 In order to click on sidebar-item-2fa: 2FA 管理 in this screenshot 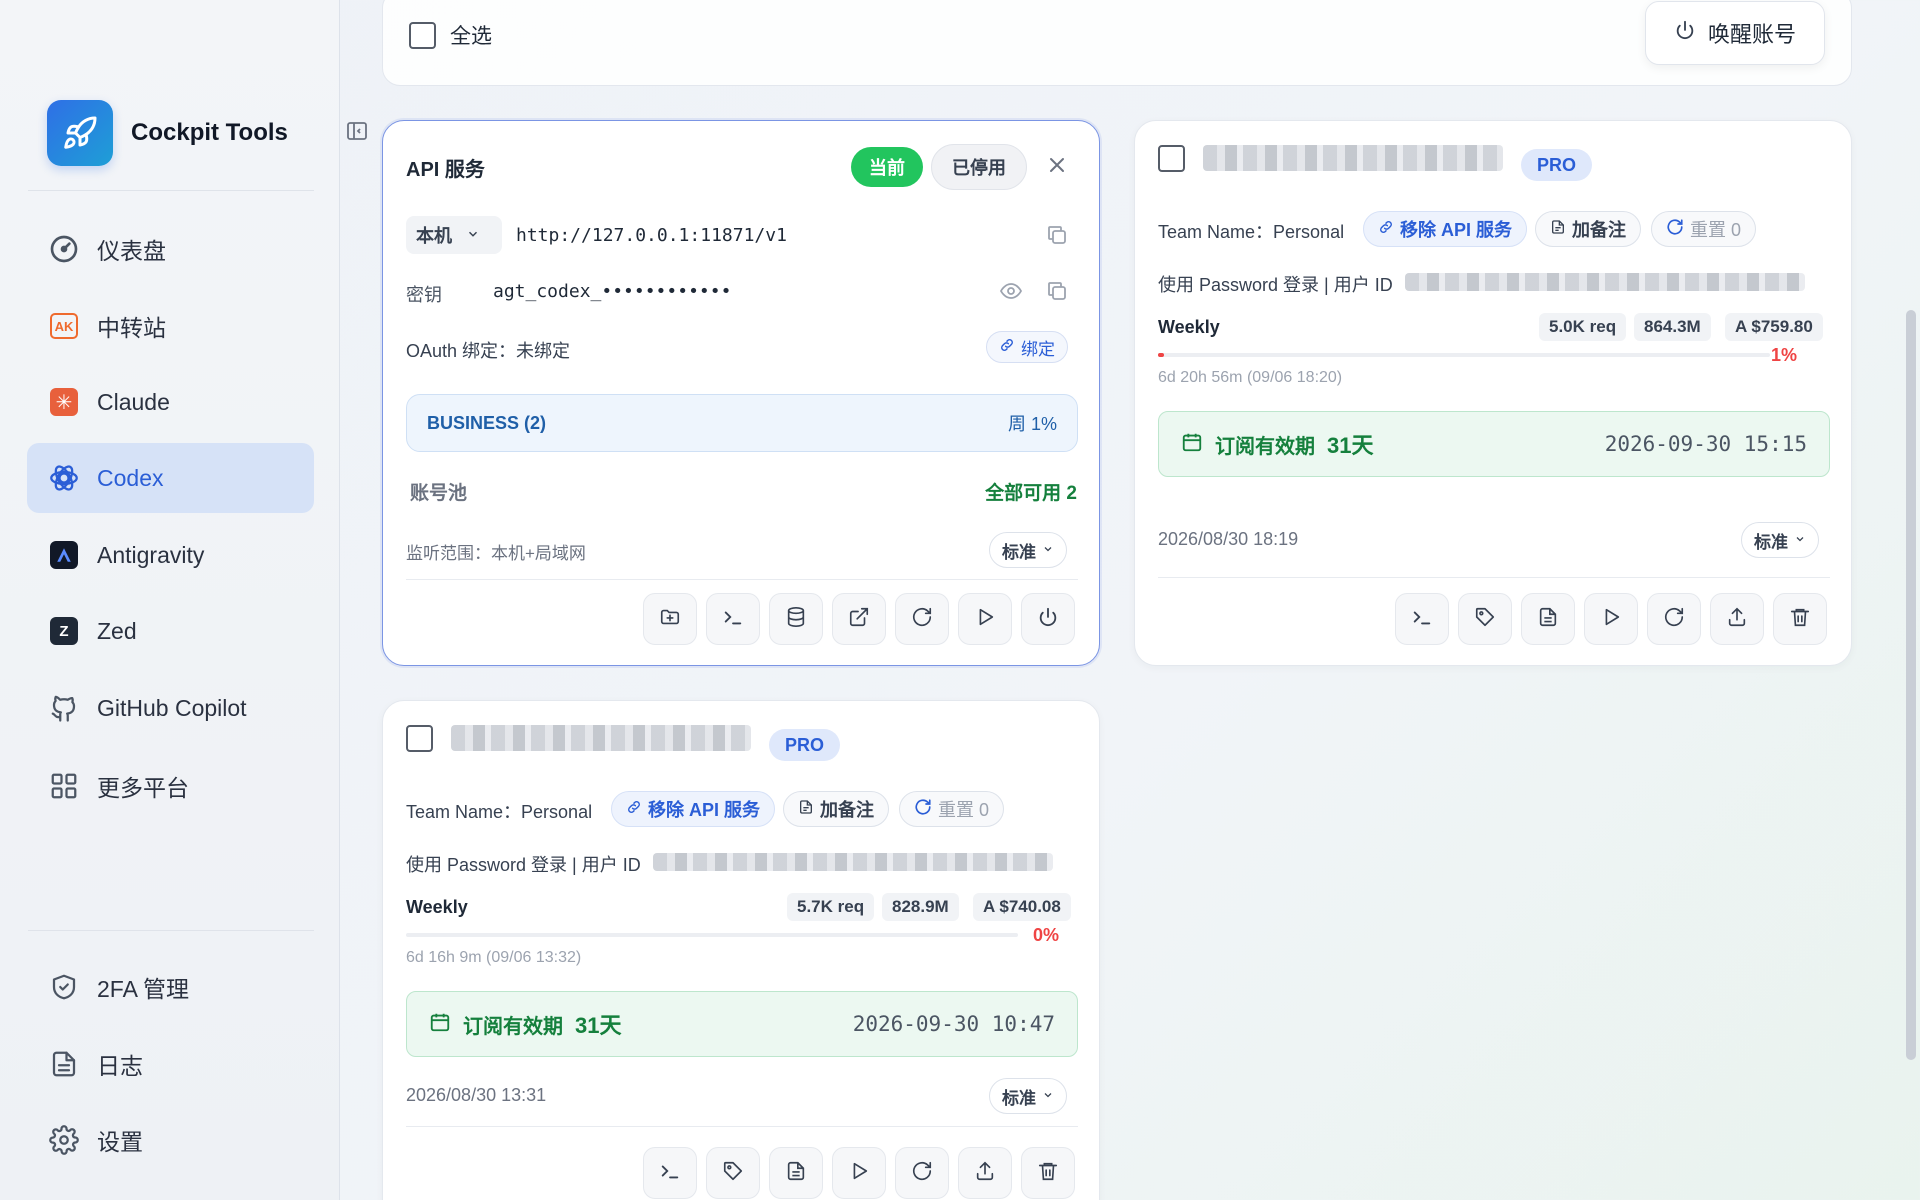, I will do `click(170, 987)`.